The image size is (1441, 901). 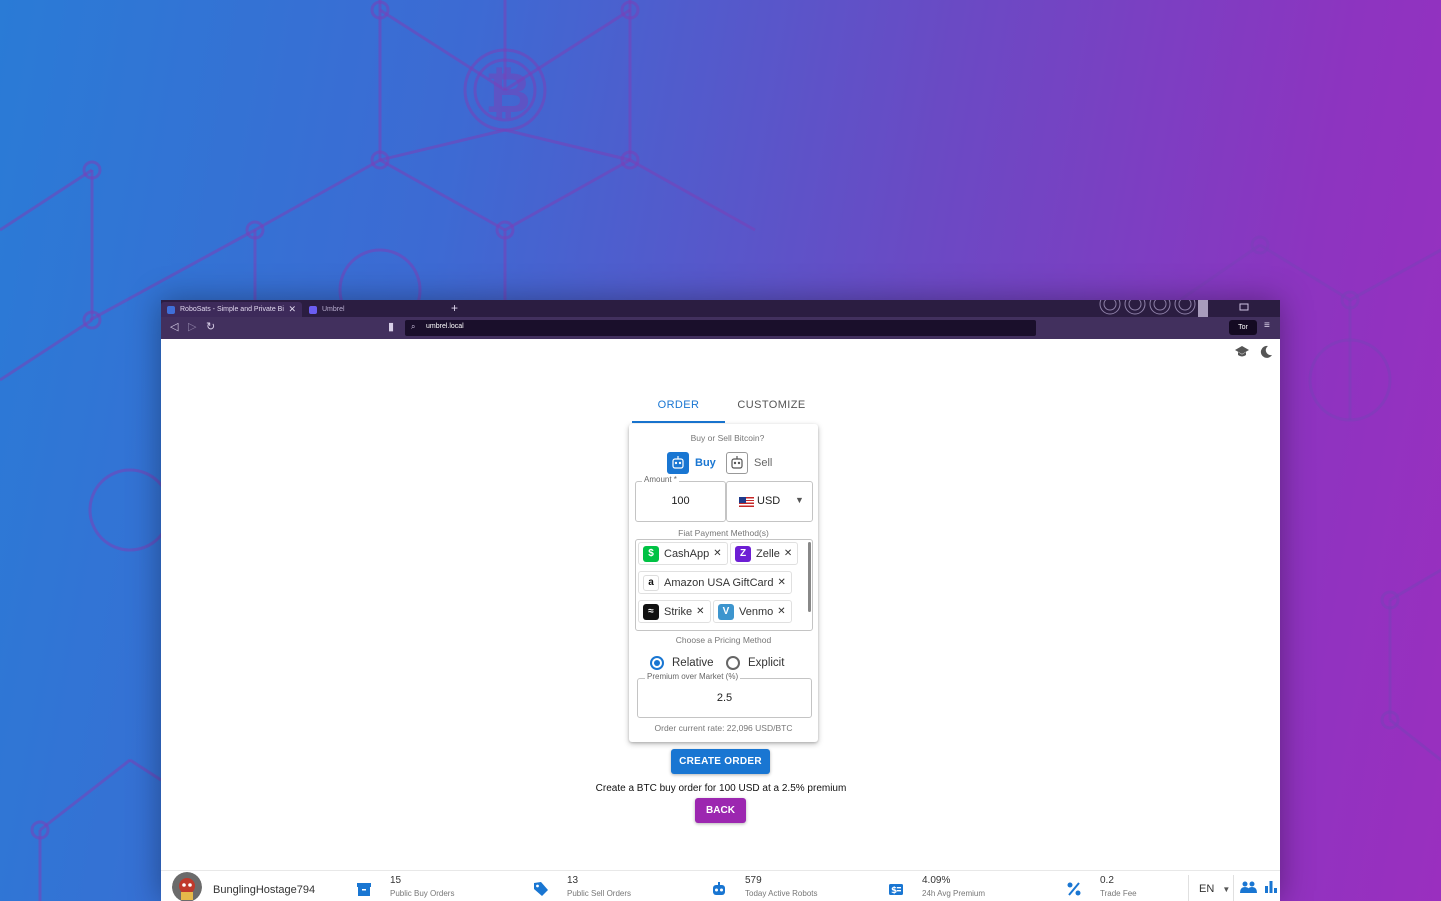 I want to click on sell-label: Sell, so click(x=763, y=463).